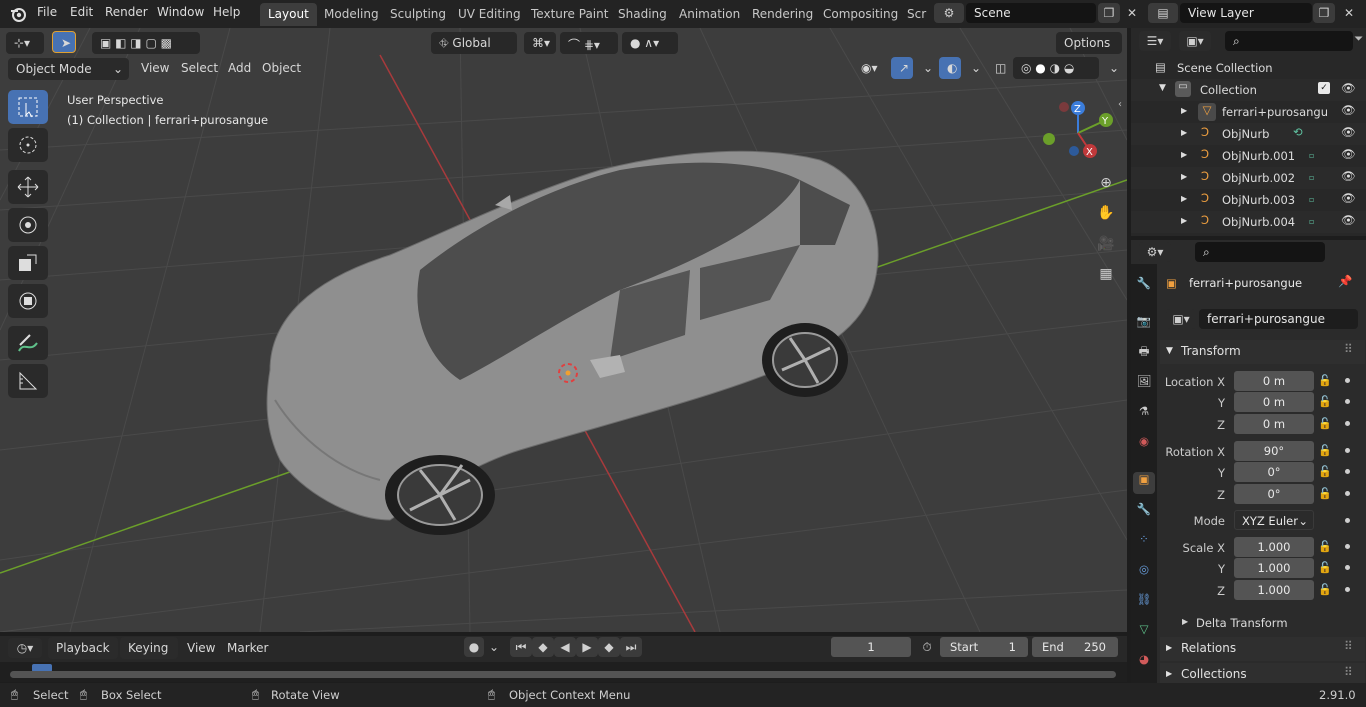 The image size is (1366, 707). What do you see at coordinates (563, 672) in the screenshot?
I see `frame-ruler` at bounding box center [563, 672].